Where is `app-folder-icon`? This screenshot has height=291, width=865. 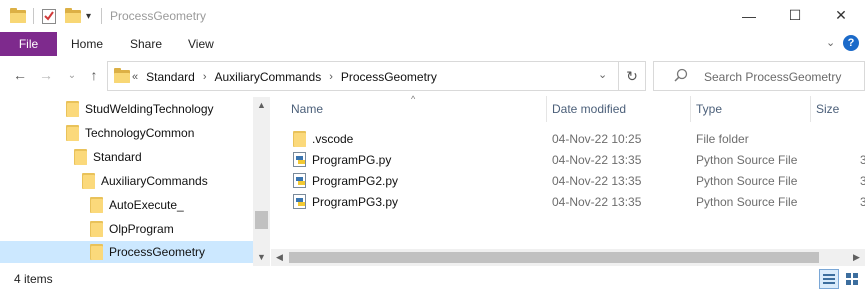
app-folder-icon is located at coordinates (18, 16).